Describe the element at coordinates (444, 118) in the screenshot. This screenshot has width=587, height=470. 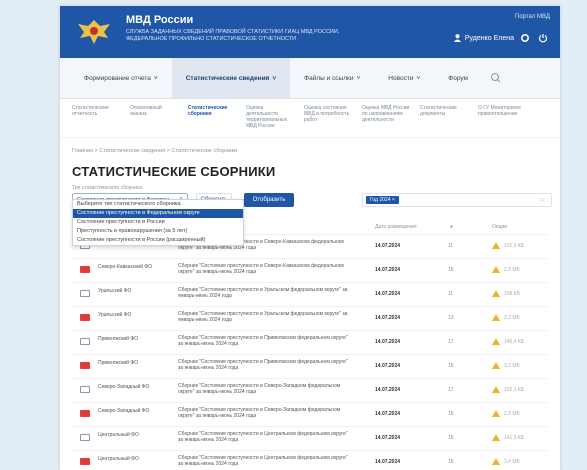
I see `subnav-item: Статистические документы` at that location.